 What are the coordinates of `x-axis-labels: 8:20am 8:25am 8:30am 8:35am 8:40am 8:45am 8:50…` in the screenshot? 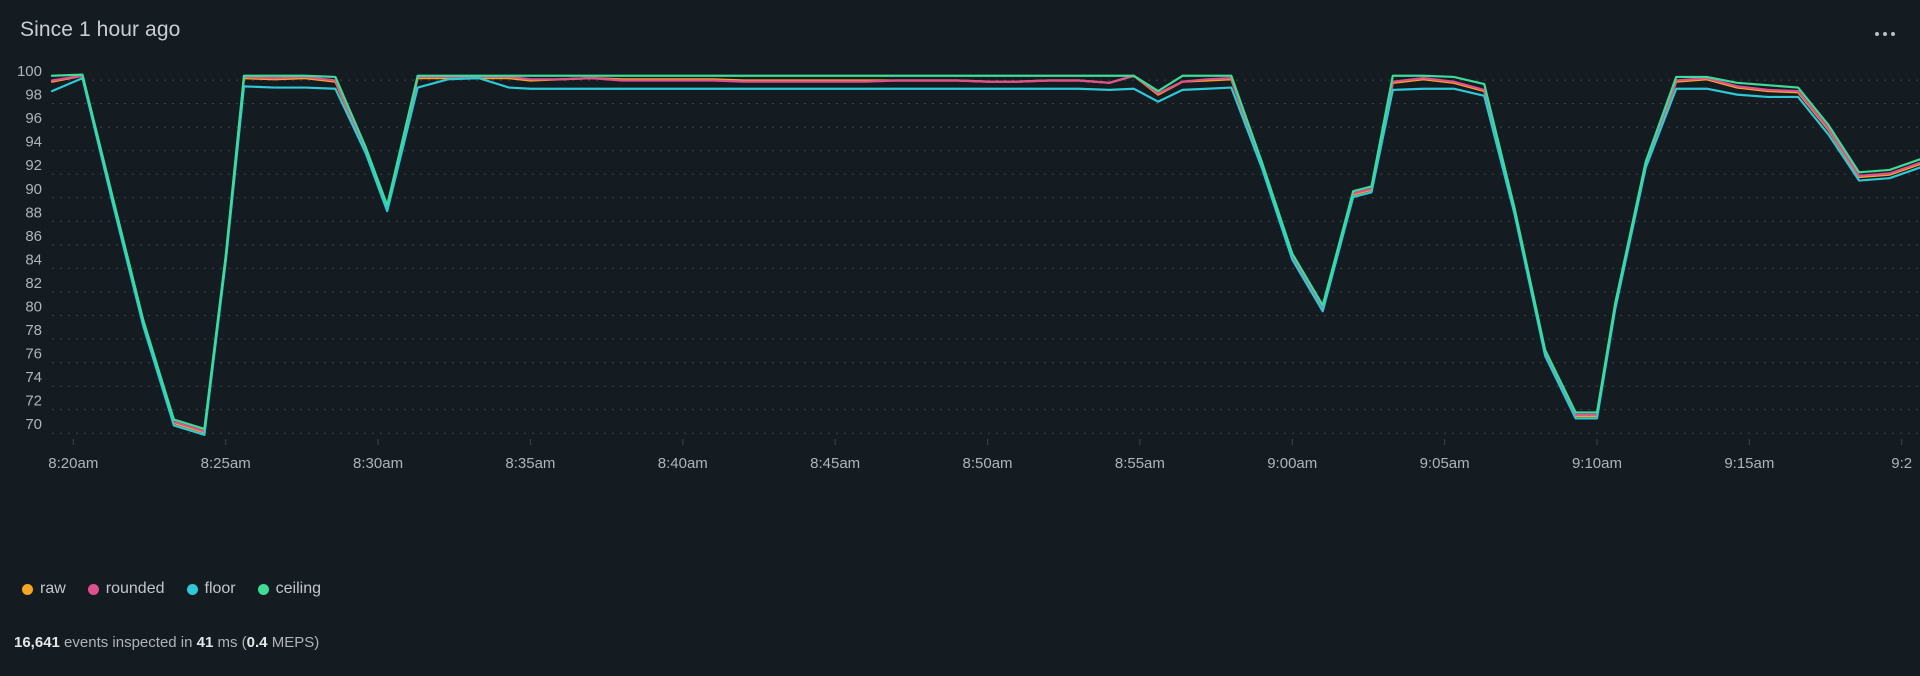 It's located at (980, 463).